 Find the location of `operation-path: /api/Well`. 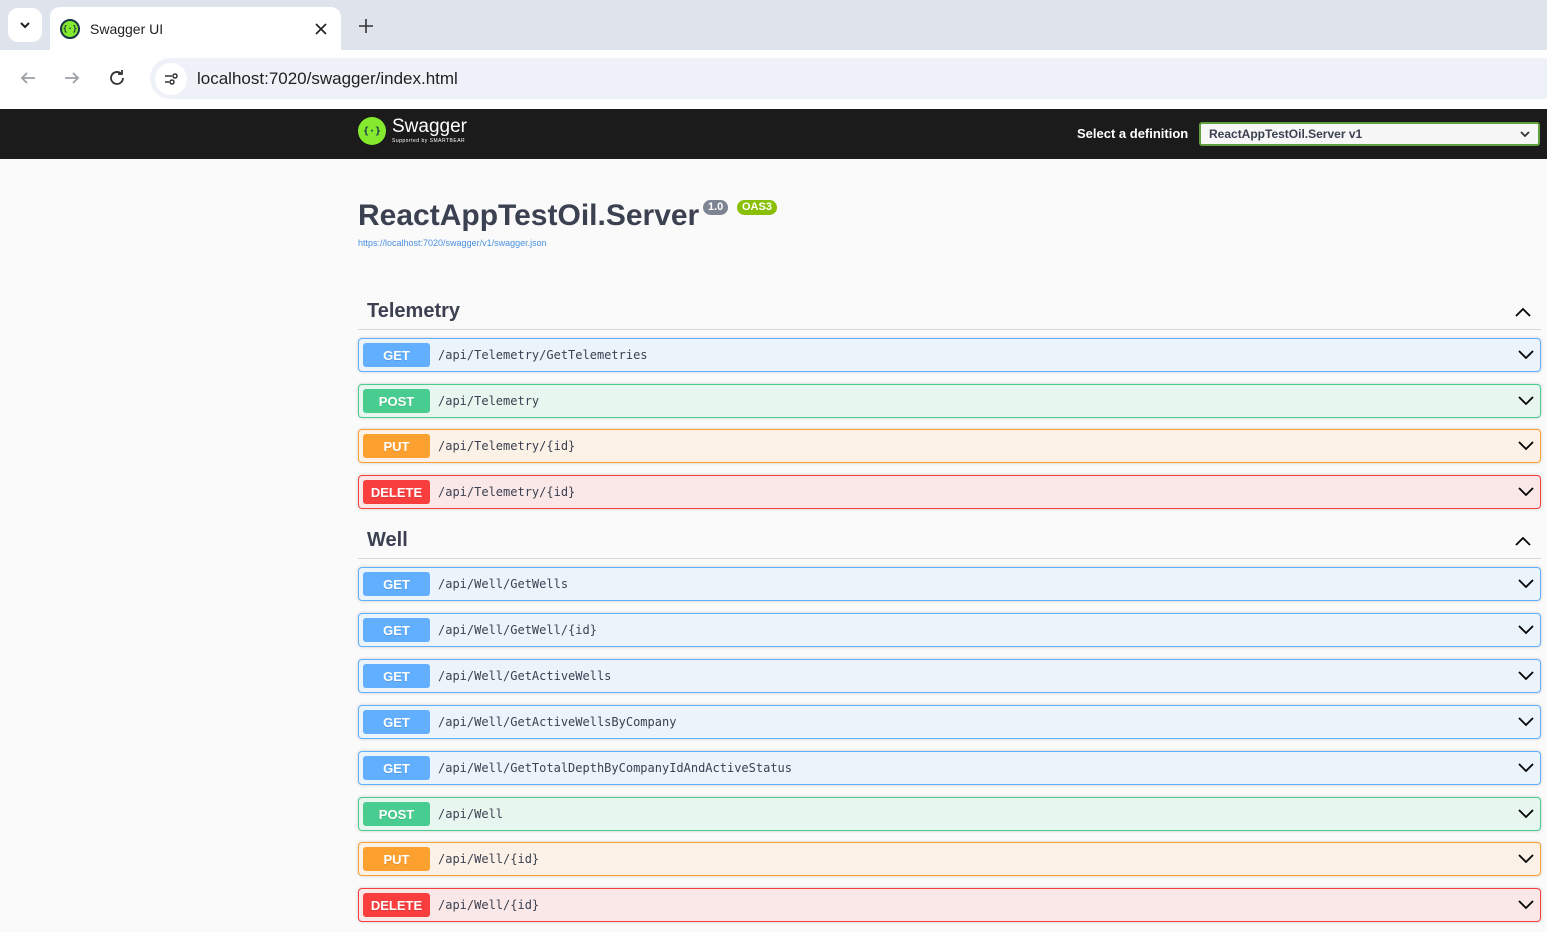

operation-path: /api/Well is located at coordinates (471, 814).